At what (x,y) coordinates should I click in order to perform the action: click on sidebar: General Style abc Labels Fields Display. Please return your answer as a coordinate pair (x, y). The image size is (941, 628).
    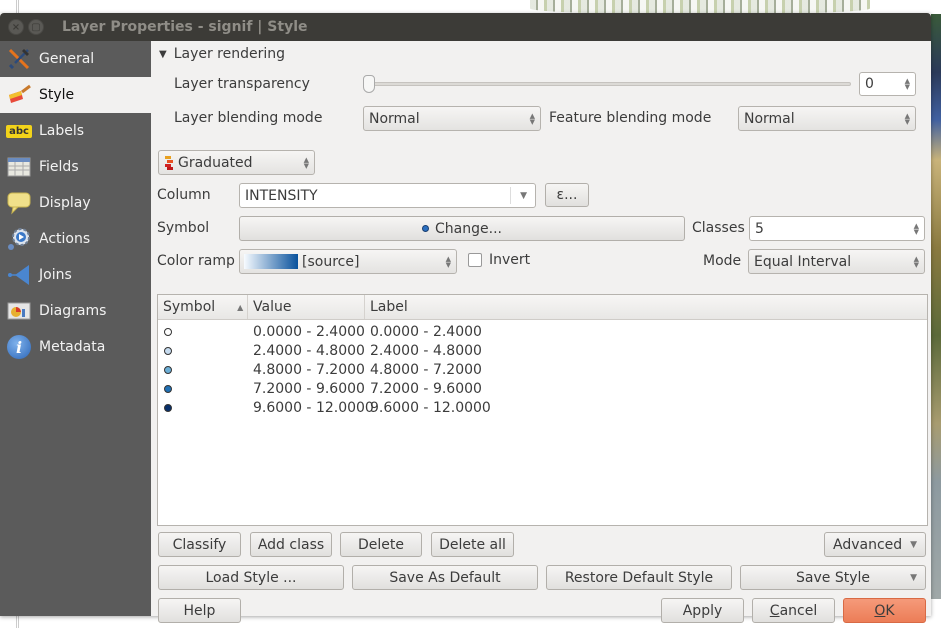
    Looking at the image, I should click on (75, 328).